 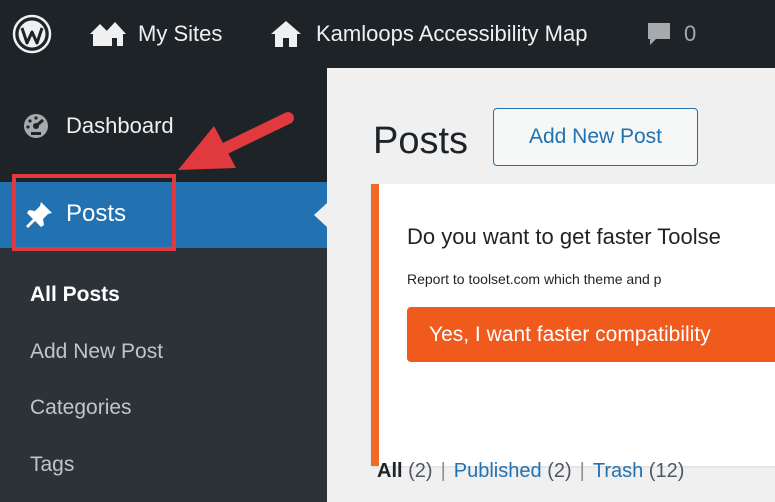 What do you see at coordinates (513, 471) in the screenshot?
I see `filter-published: Published (2)` at bounding box center [513, 471].